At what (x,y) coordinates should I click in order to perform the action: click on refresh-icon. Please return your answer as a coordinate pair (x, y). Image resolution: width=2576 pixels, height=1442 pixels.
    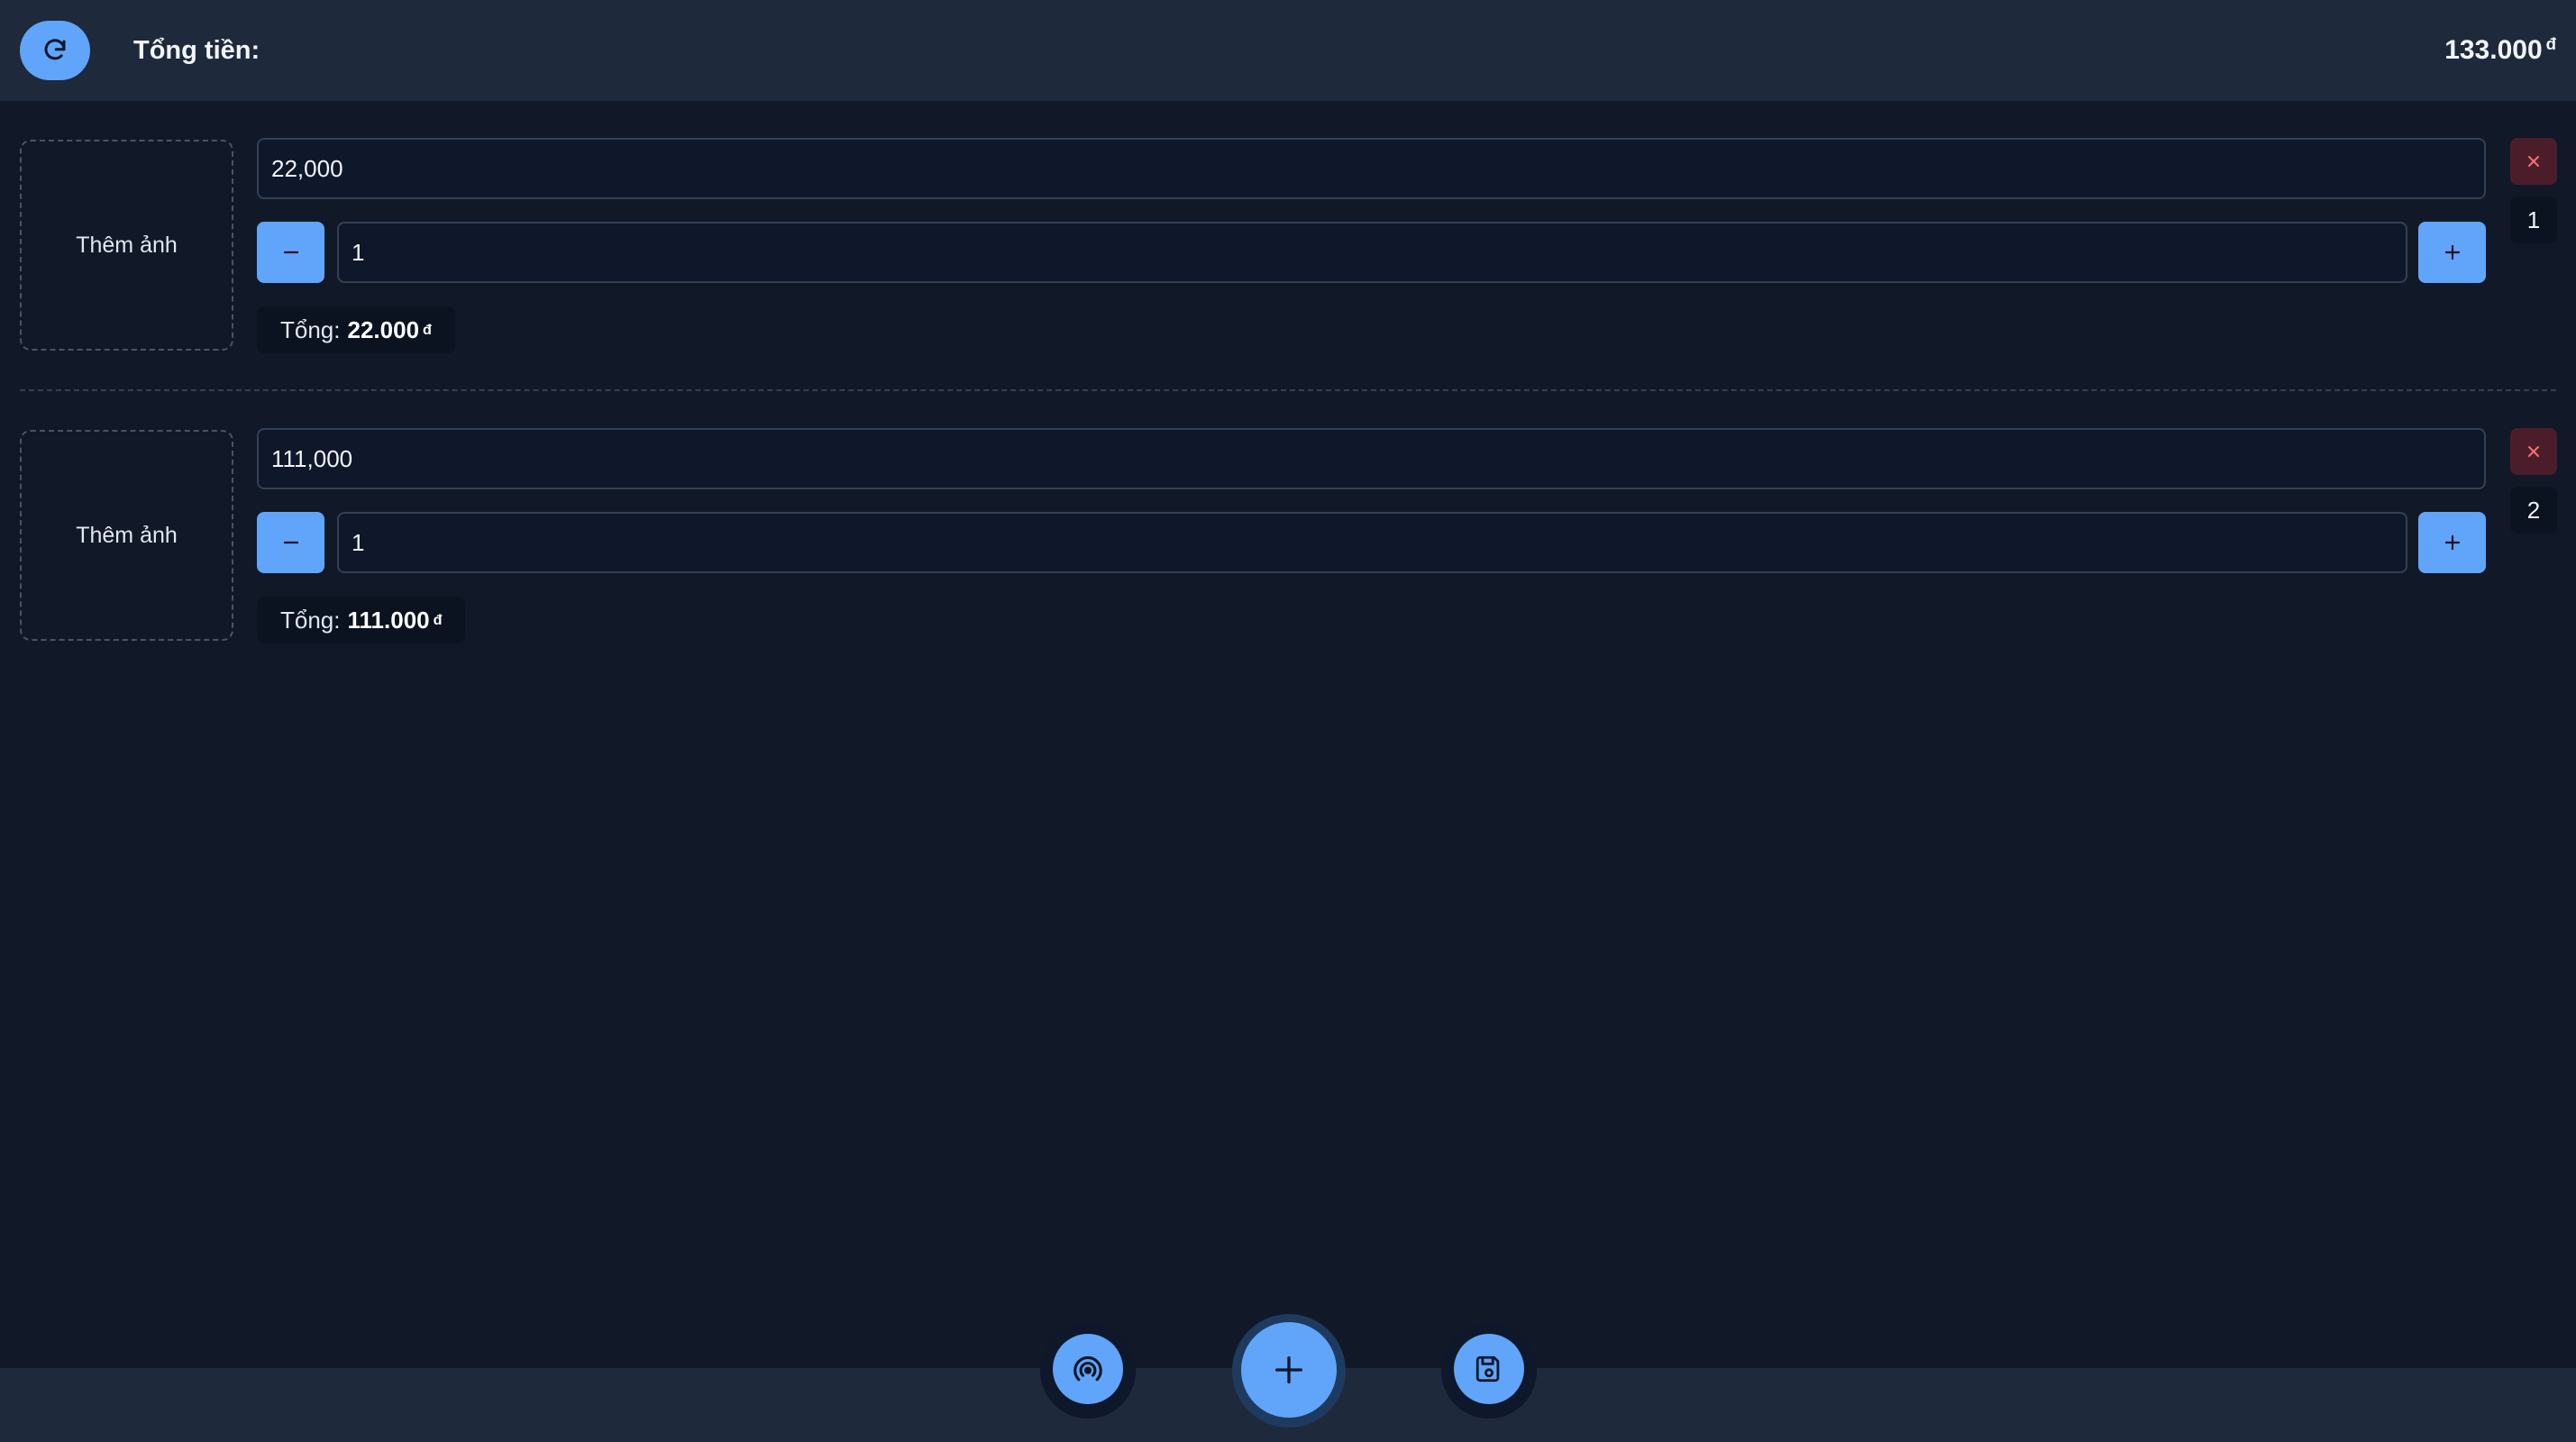
    Looking at the image, I should click on (55, 49).